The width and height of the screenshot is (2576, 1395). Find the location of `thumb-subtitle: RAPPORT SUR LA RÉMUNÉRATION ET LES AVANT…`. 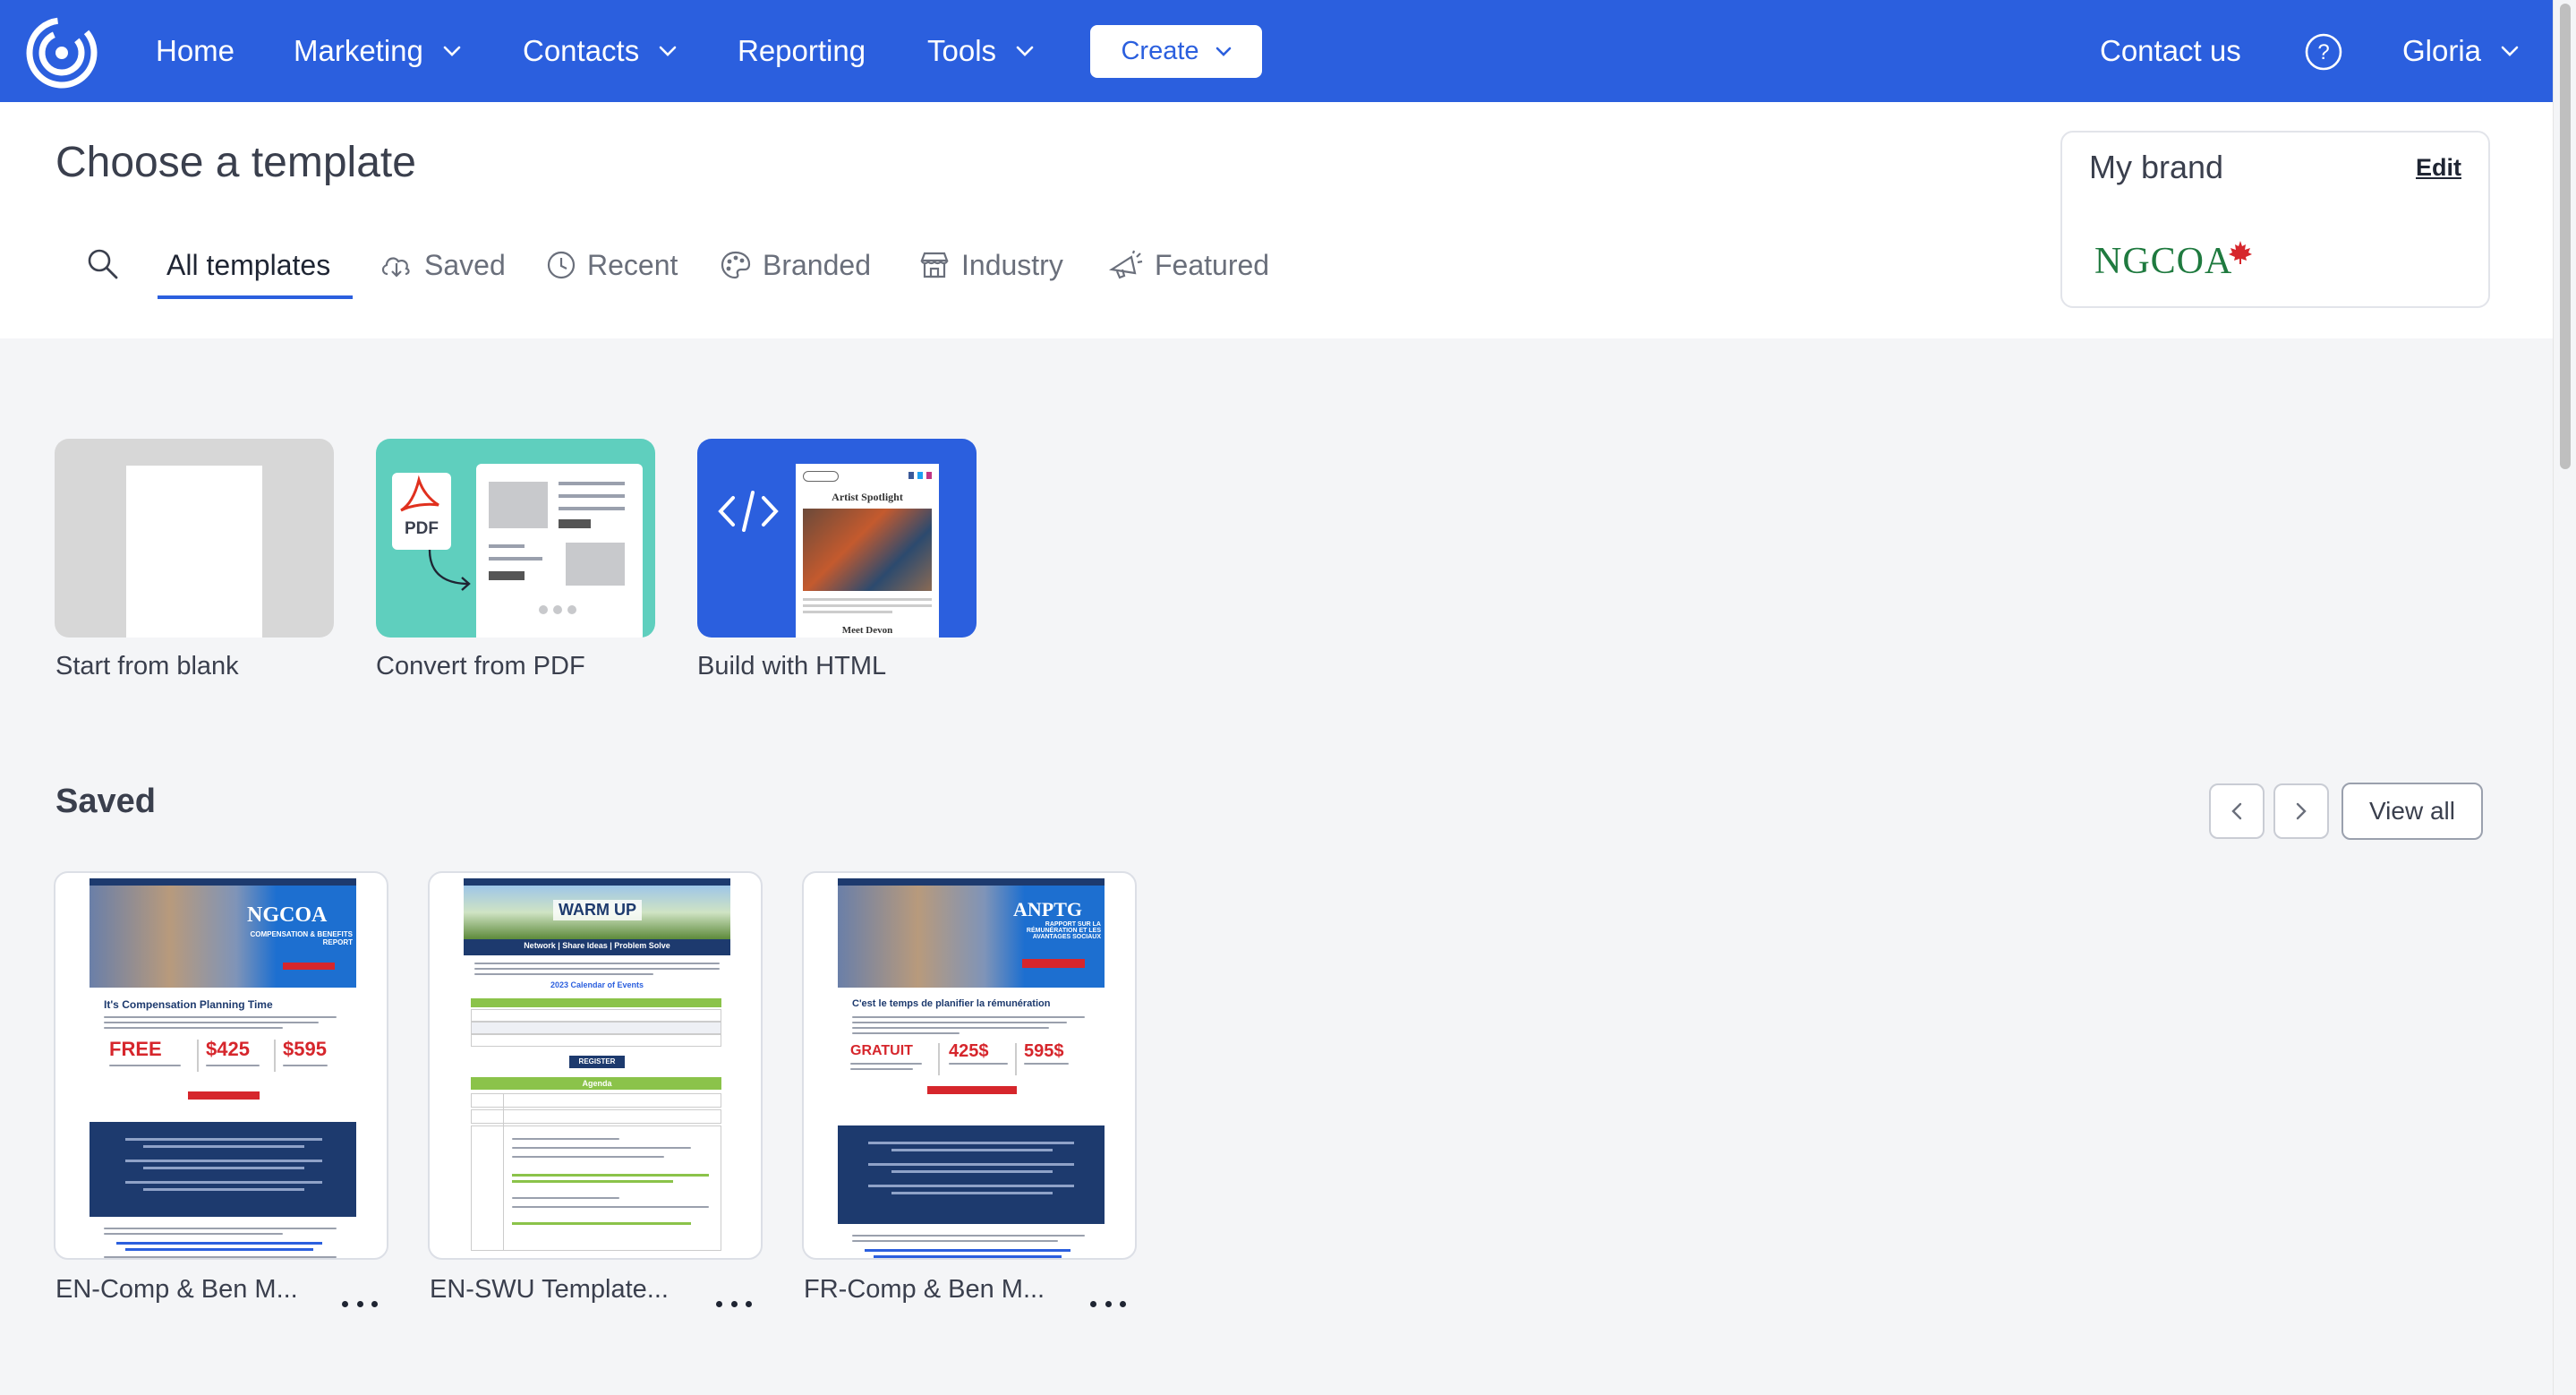

thumb-subtitle: RAPPORT SUR LA RÉMUNÉRATION ET LES AVANT… is located at coordinates (1063, 931).